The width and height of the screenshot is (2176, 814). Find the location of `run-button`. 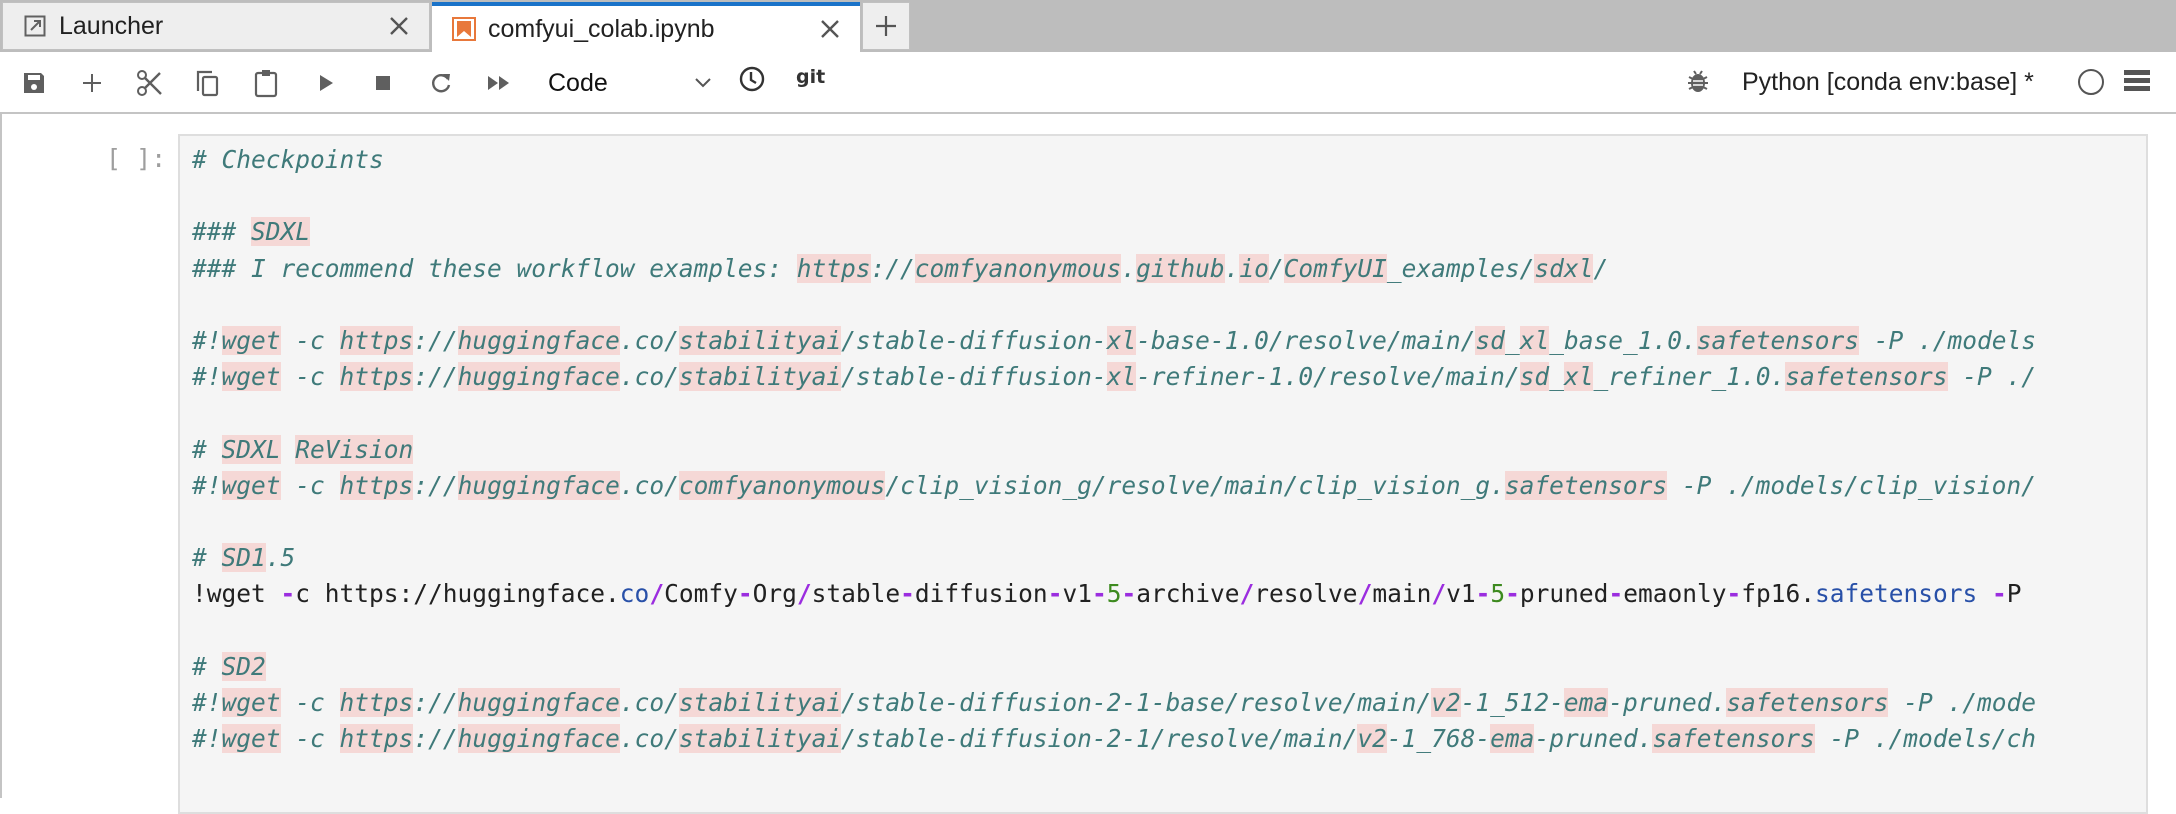

run-button is located at coordinates (326, 83).